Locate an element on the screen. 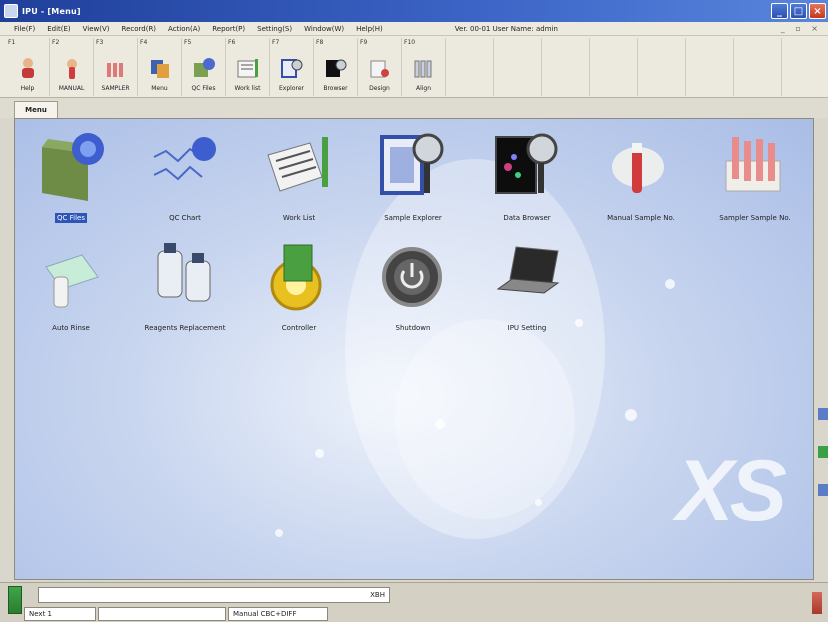 The image size is (828, 622). window-controls: _ □ × is located at coordinates (798, 11).